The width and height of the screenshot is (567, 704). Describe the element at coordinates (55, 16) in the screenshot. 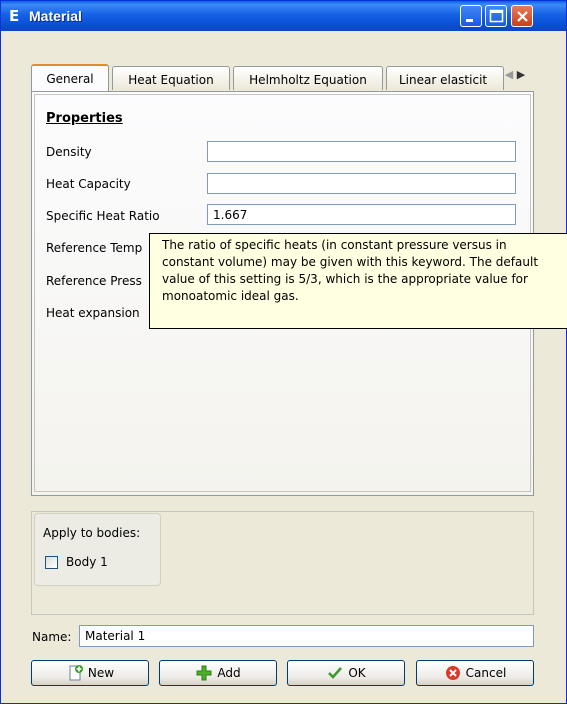

I see `window-title: Material` at that location.